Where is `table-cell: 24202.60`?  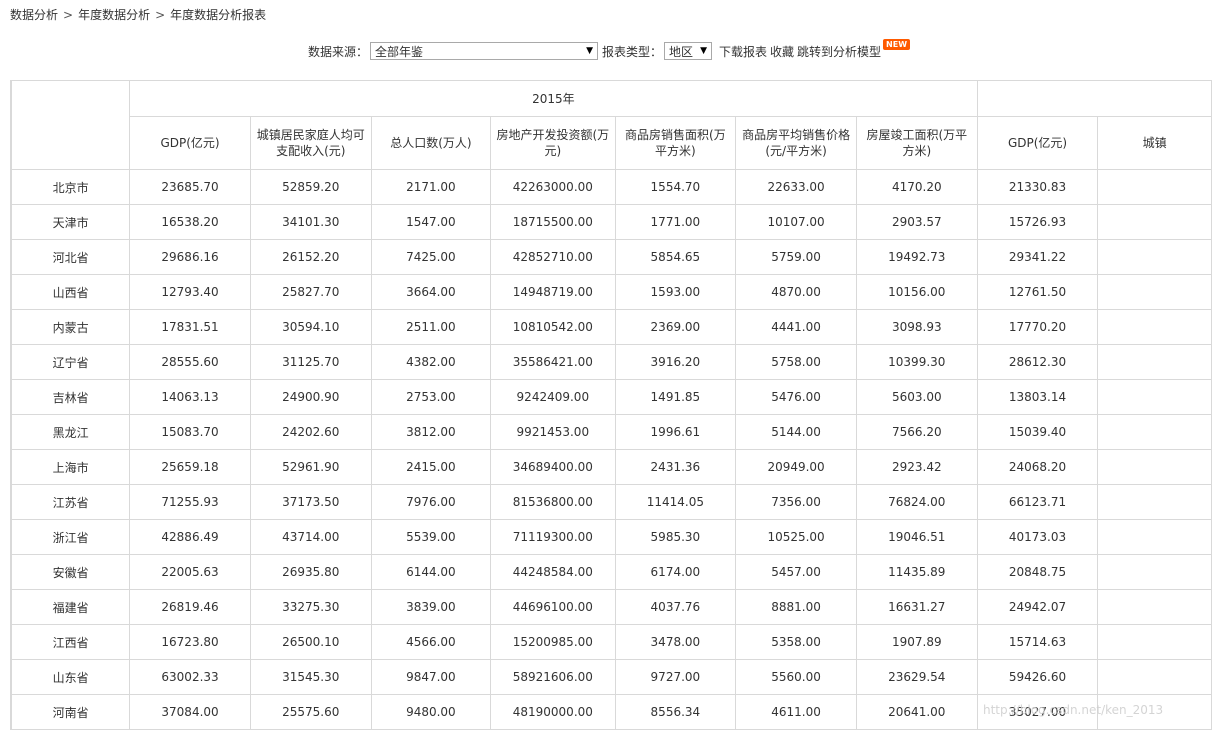
table-cell: 24202.60 is located at coordinates (310, 432).